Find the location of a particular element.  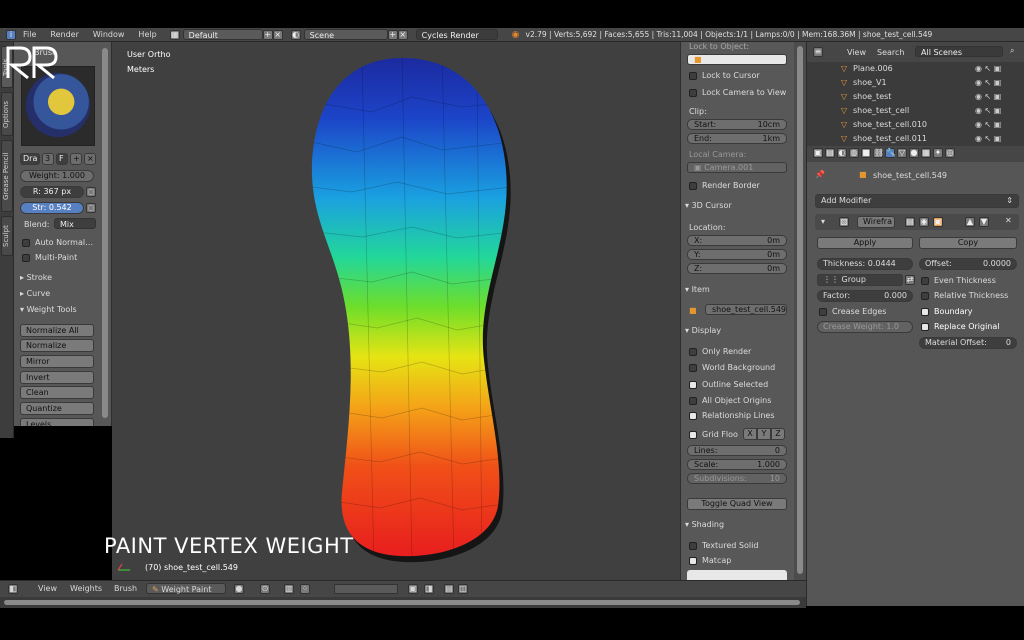

editmode-toggle-icon: ▤ is located at coordinates (910, 222).